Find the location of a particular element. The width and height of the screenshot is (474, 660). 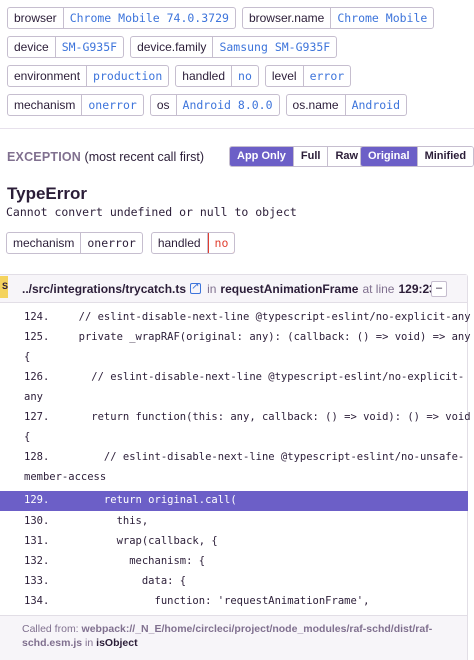

code-line: 133. data: { is located at coordinates (234, 585).